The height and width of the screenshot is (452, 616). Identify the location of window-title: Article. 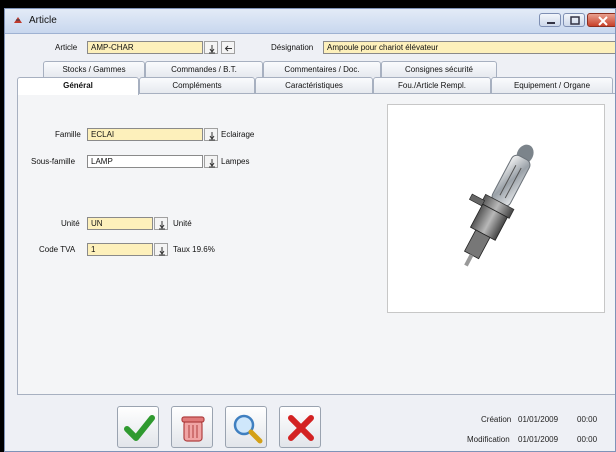
(43, 20).